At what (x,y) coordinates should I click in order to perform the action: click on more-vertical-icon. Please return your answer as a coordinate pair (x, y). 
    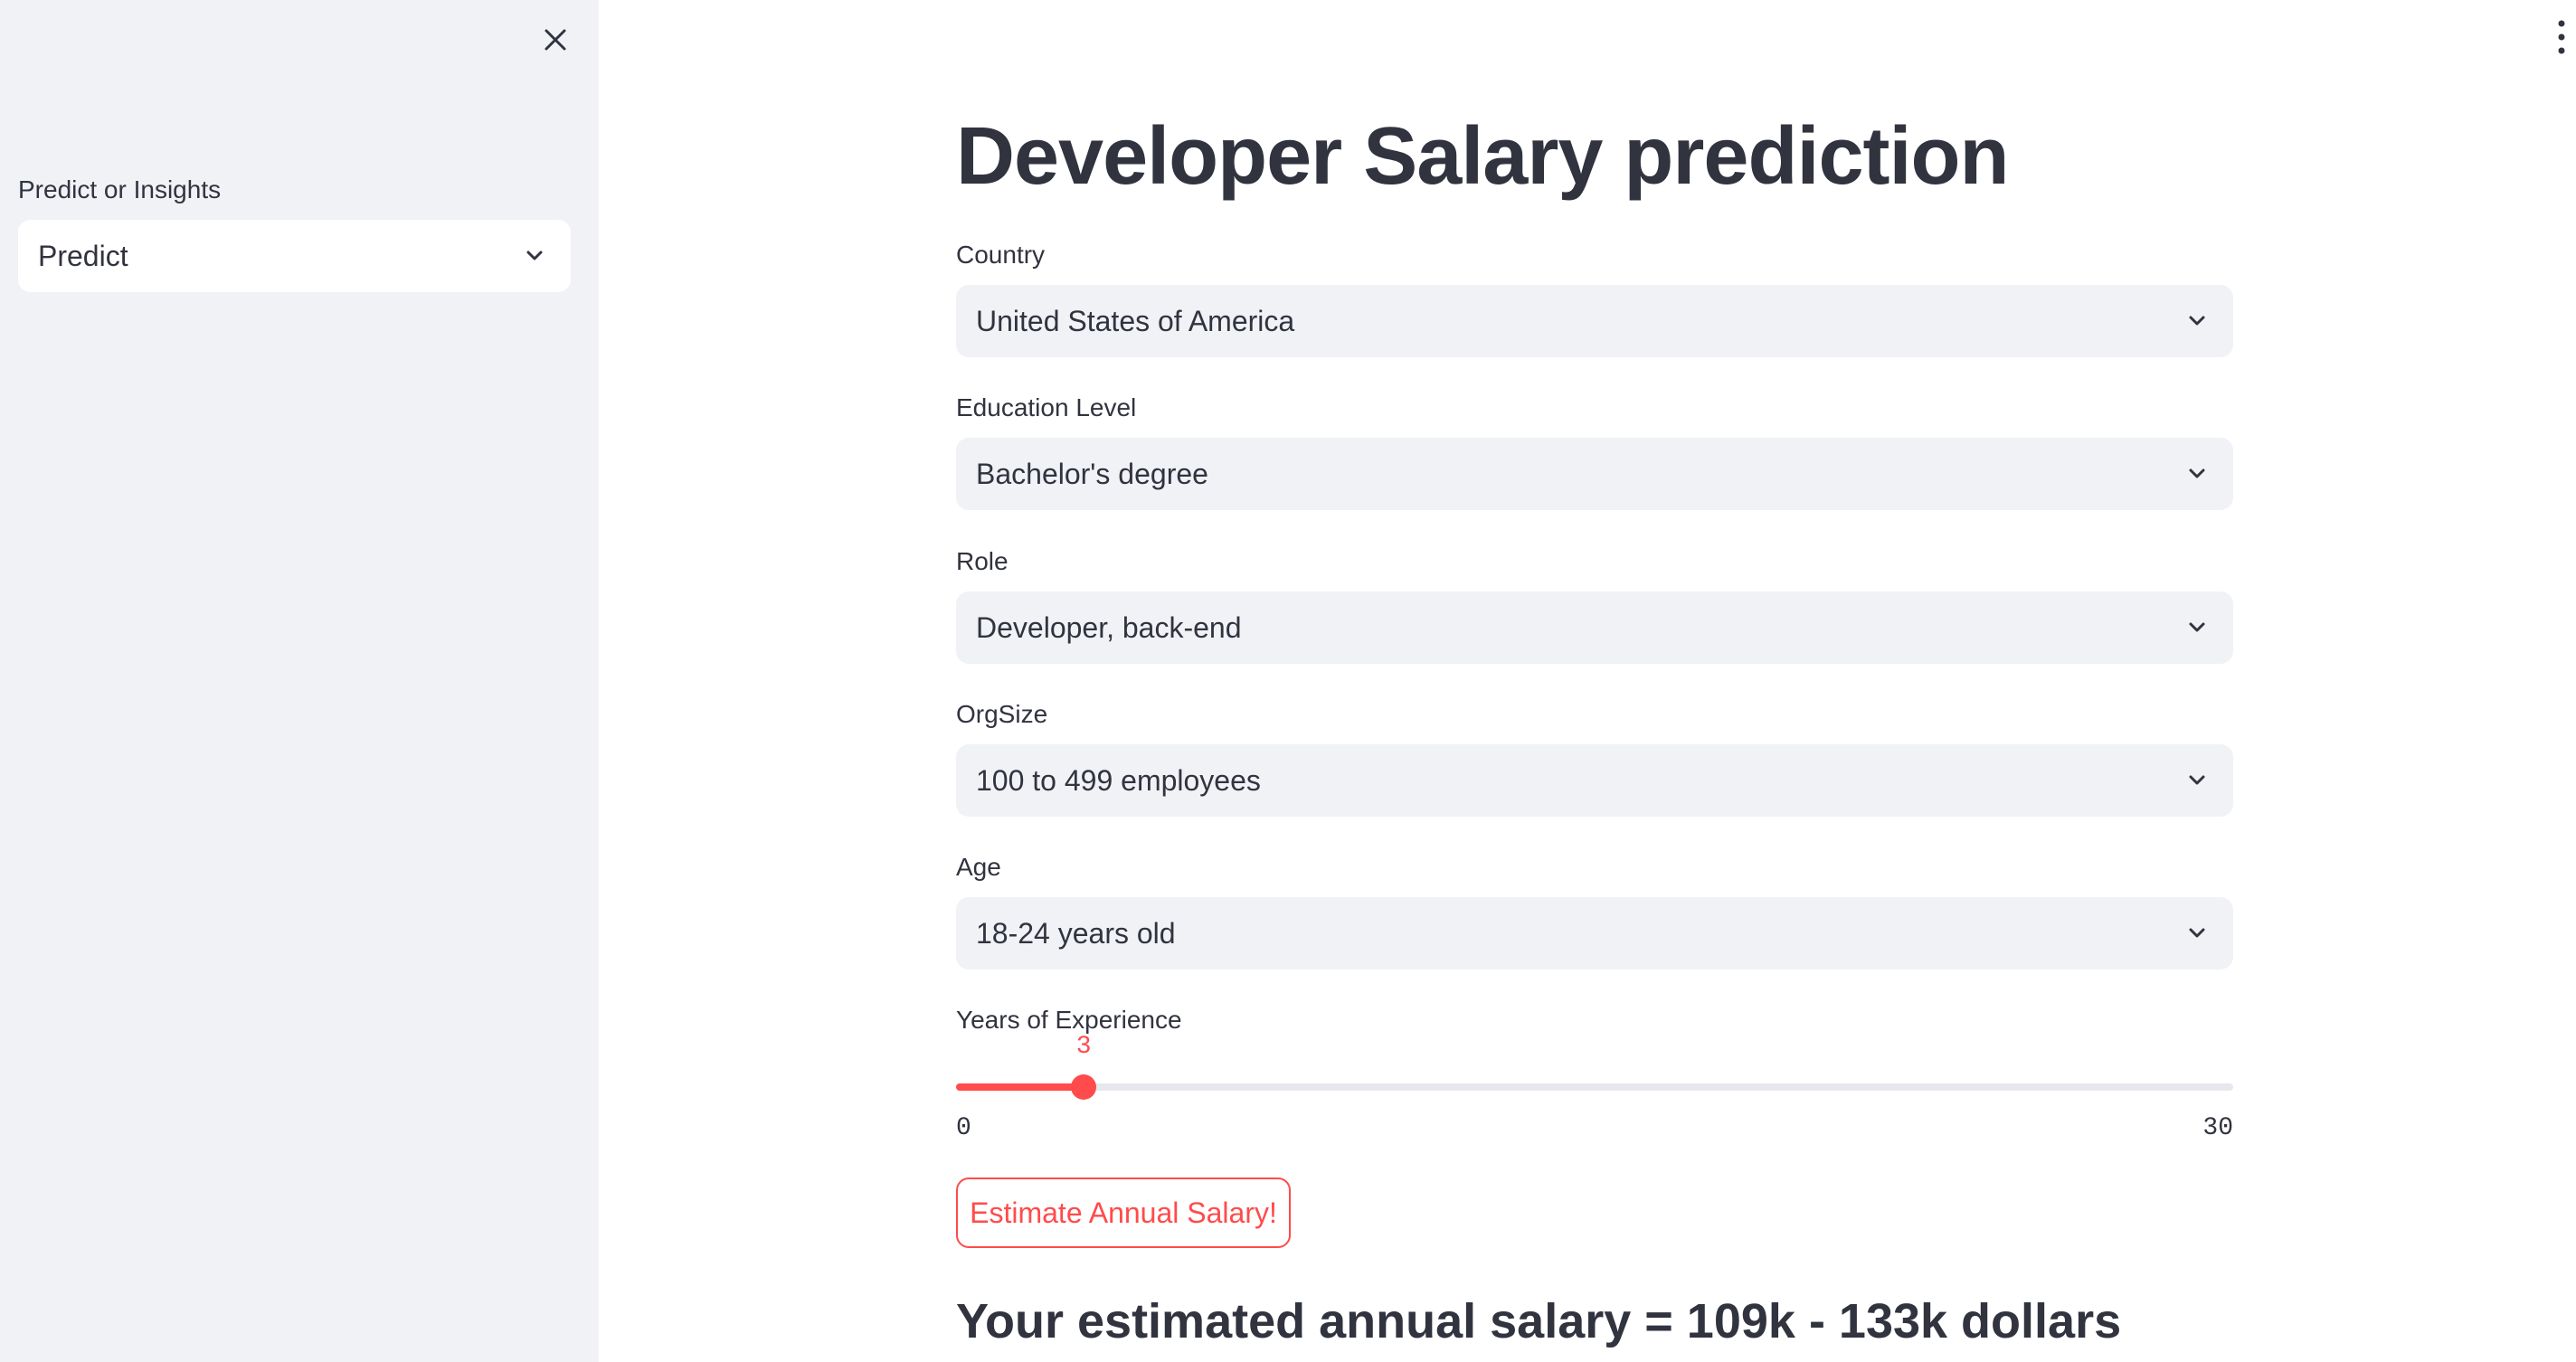
    Looking at the image, I should click on (2562, 37).